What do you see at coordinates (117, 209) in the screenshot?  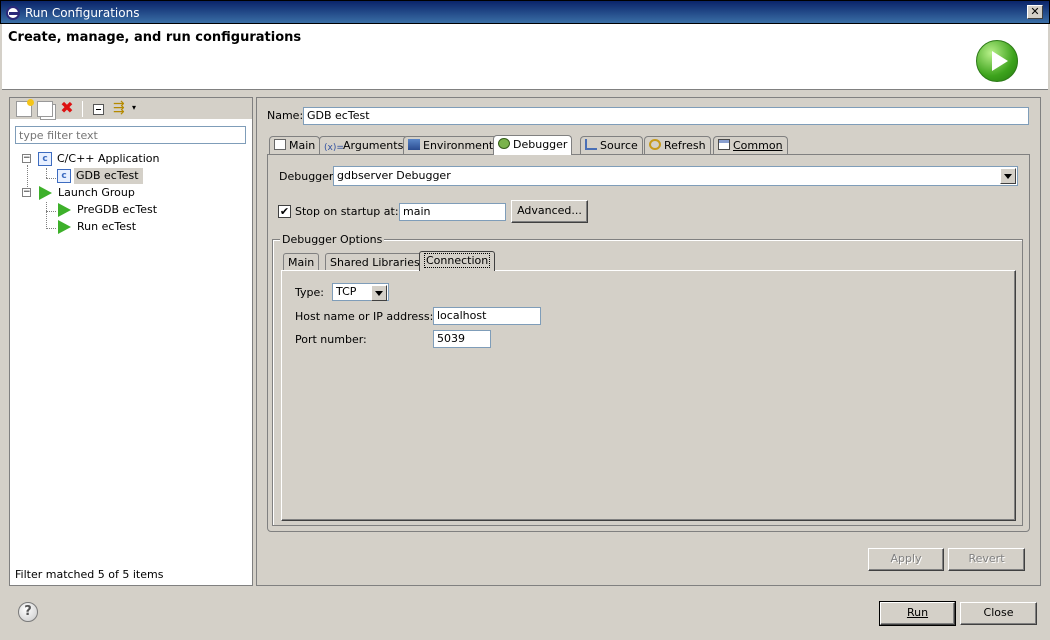 I see `tree-item-label: PreGDB ecTest` at bounding box center [117, 209].